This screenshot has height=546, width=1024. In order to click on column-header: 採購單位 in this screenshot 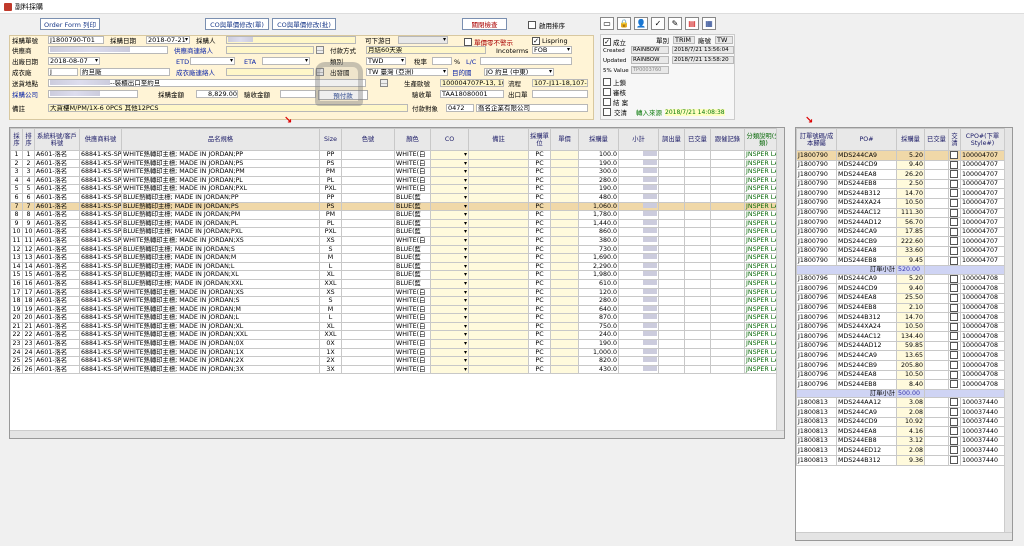, I will do `click(539, 139)`.